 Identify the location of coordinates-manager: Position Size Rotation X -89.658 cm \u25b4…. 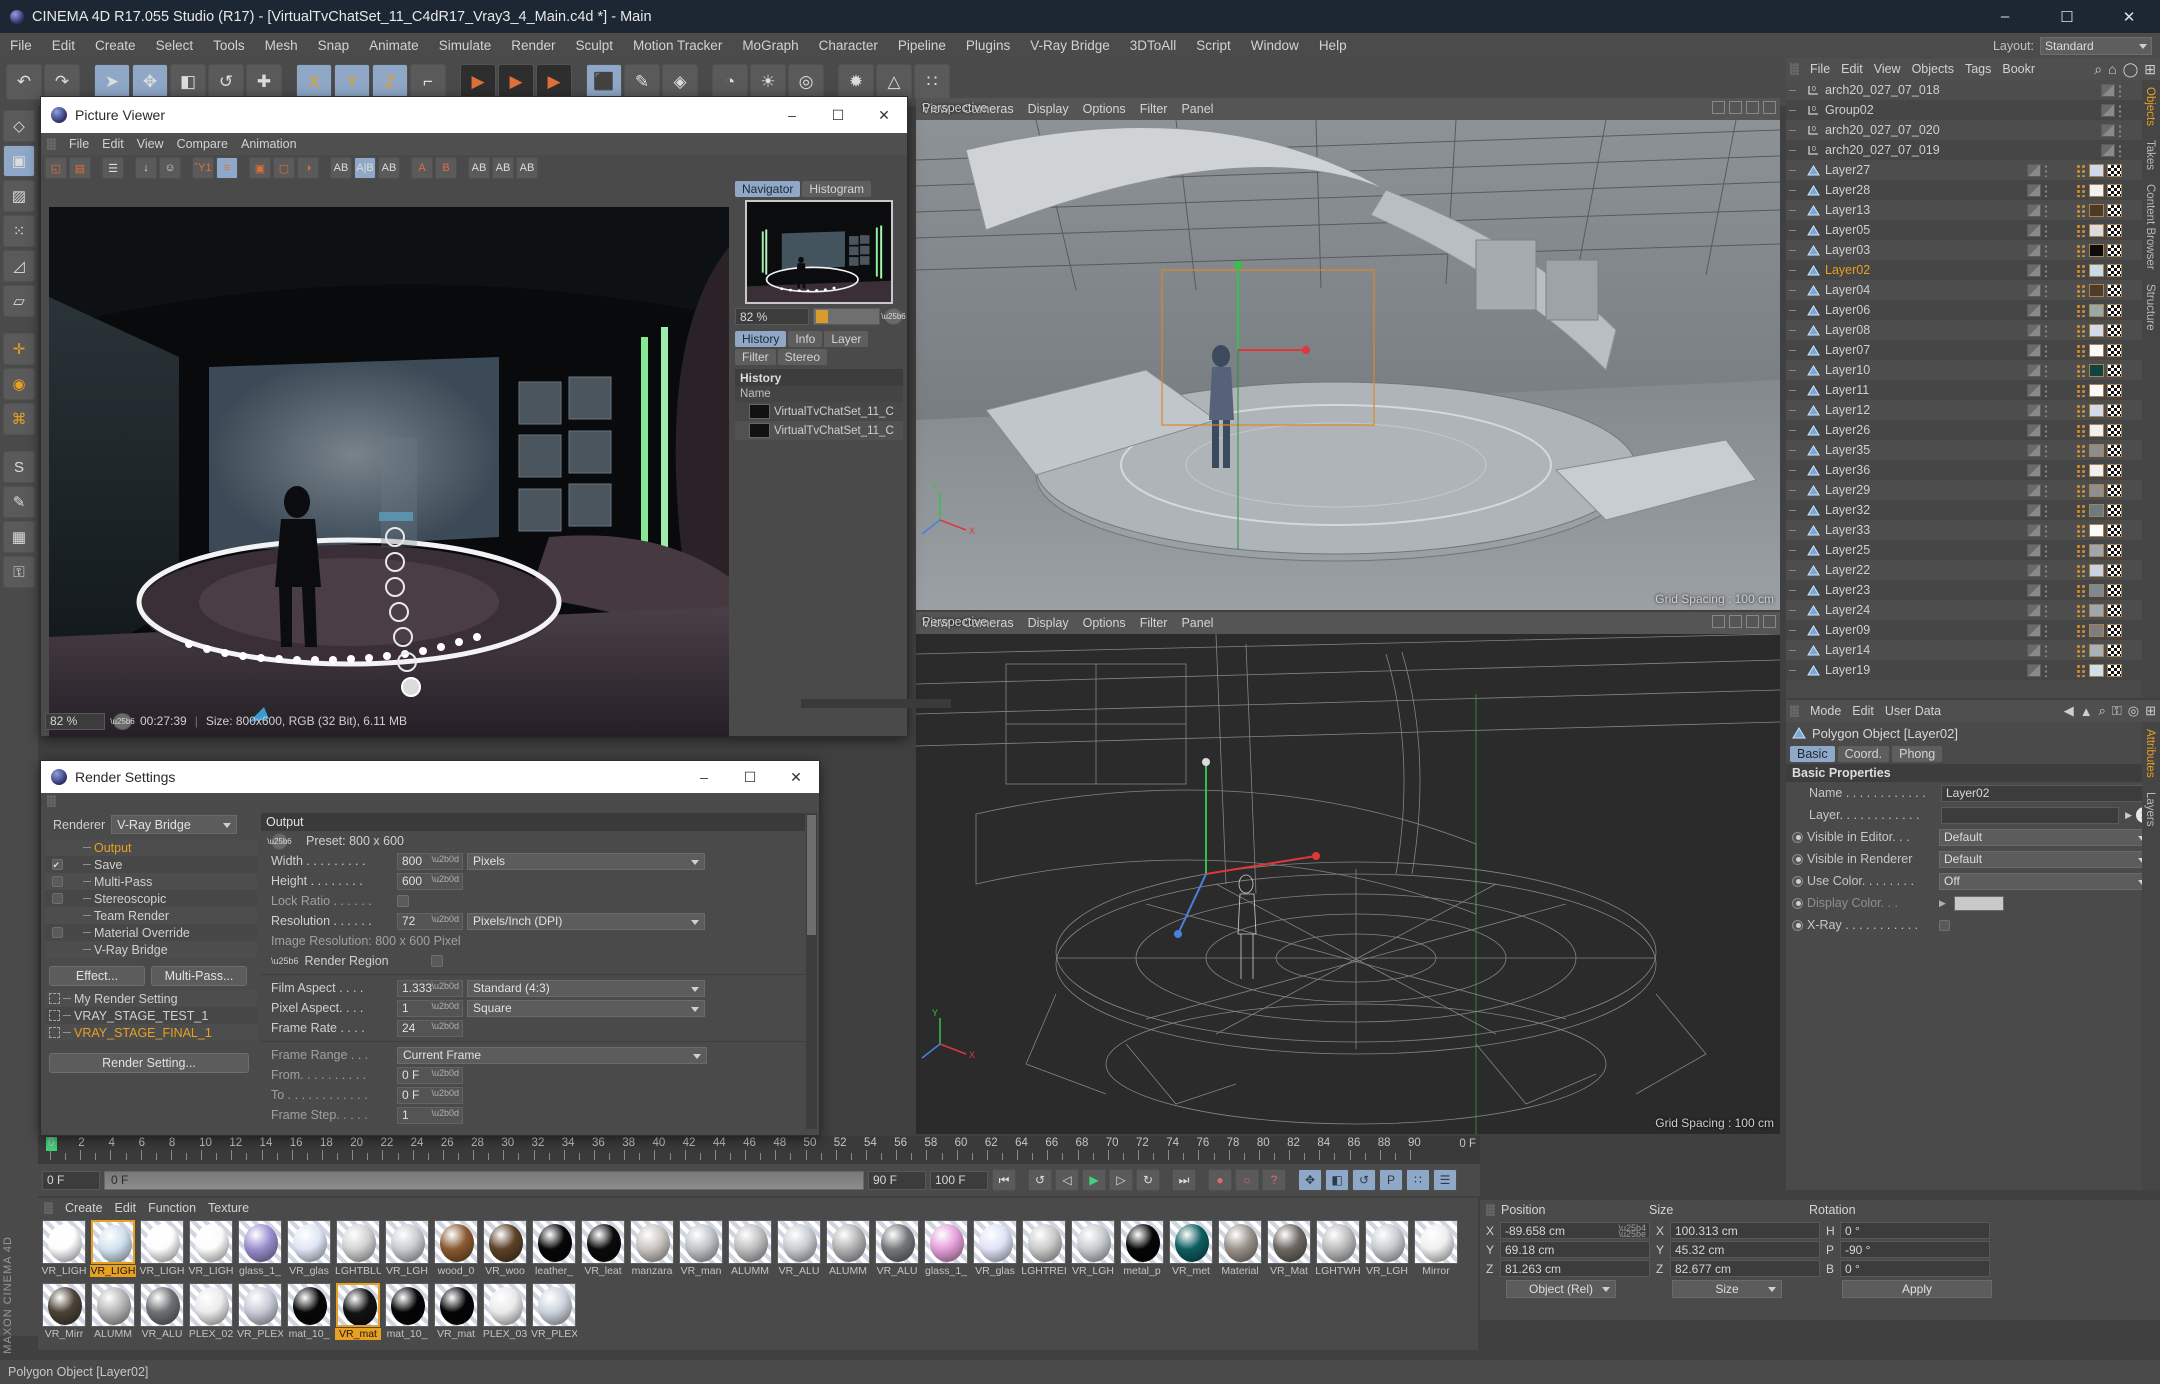
(1820, 1260).